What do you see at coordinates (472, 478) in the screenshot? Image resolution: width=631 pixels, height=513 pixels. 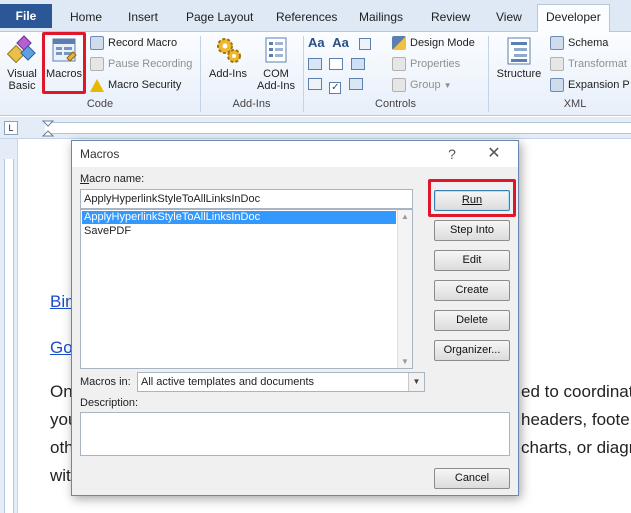 I see `cancel-button: Cancel` at bounding box center [472, 478].